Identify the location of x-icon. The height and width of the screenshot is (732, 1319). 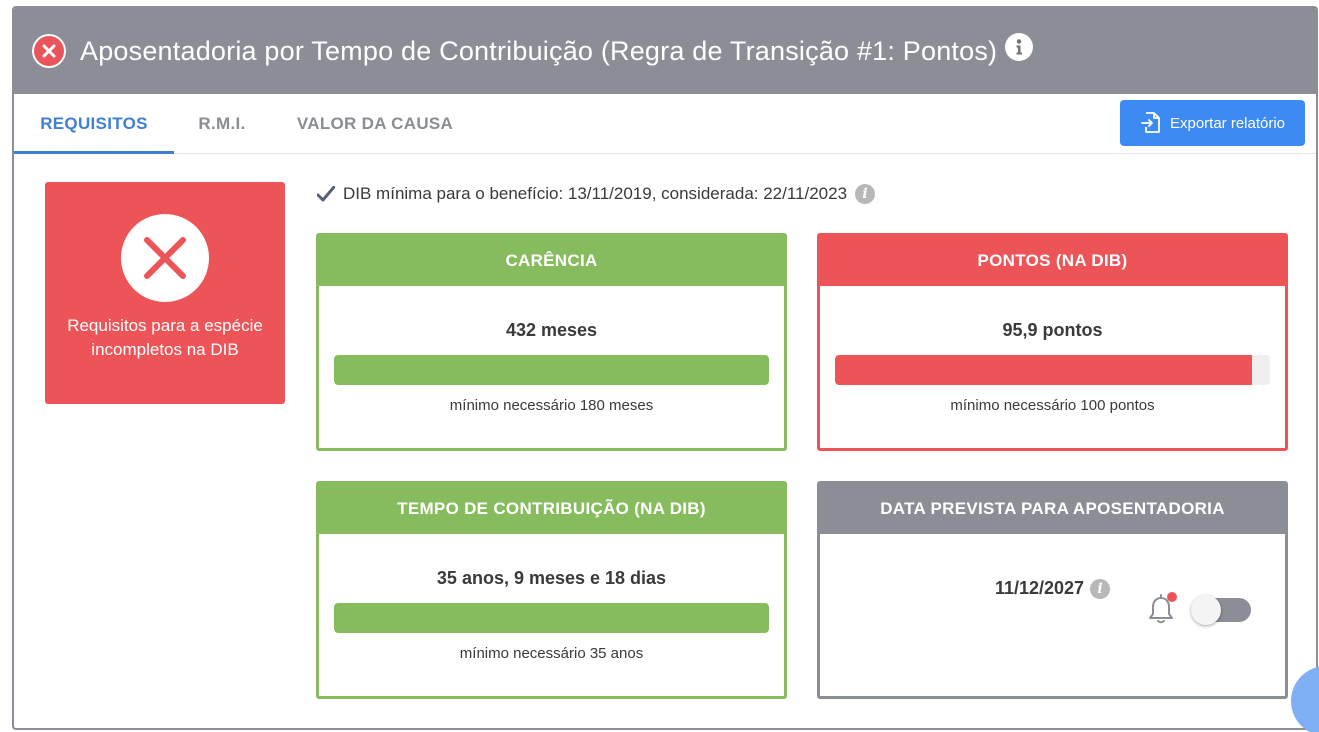
(165, 258).